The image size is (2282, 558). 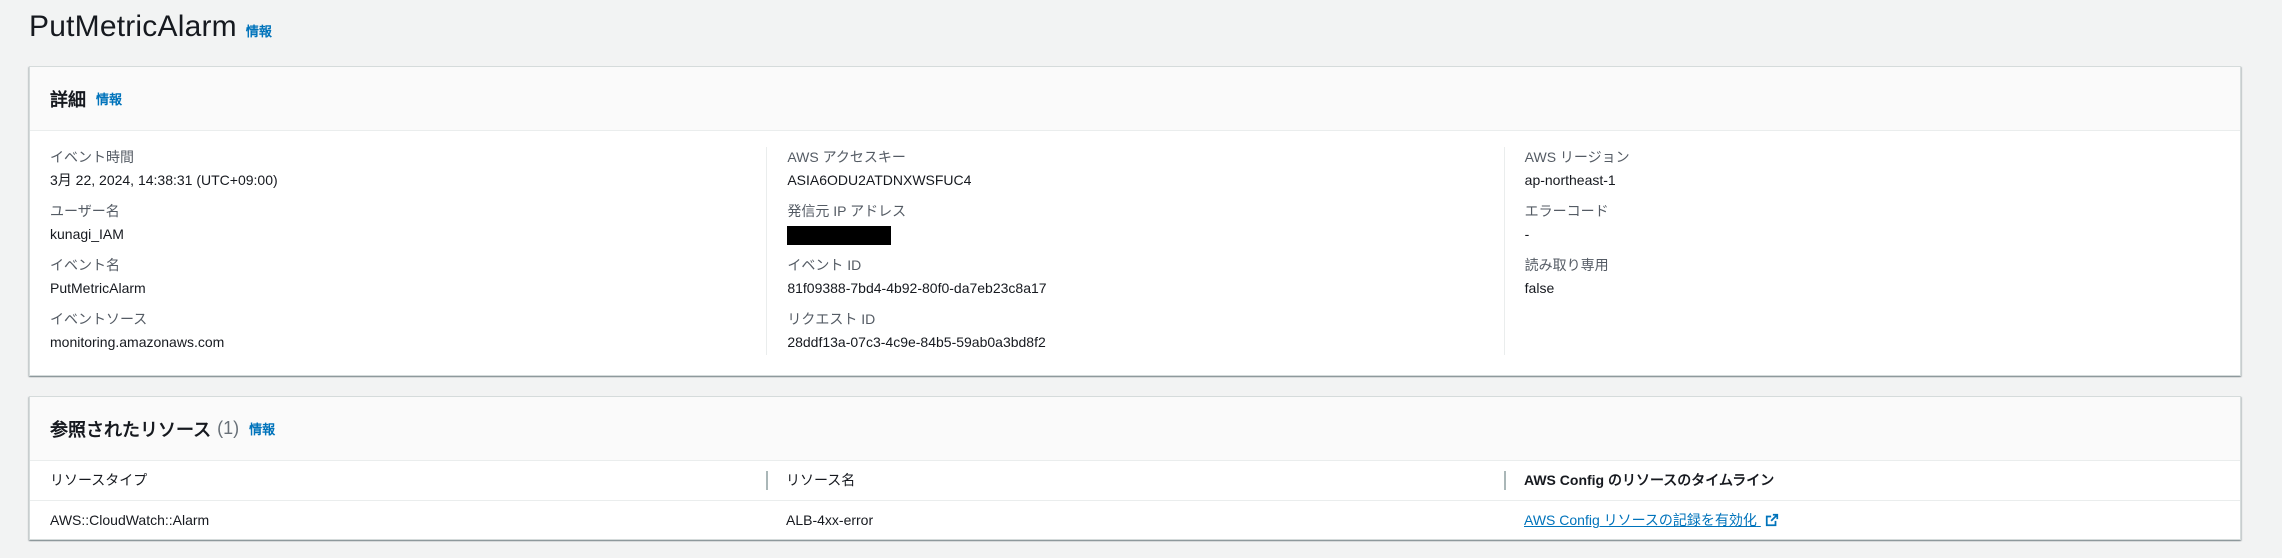 I want to click on resources-title: 参照されたリソース, so click(x=131, y=429).